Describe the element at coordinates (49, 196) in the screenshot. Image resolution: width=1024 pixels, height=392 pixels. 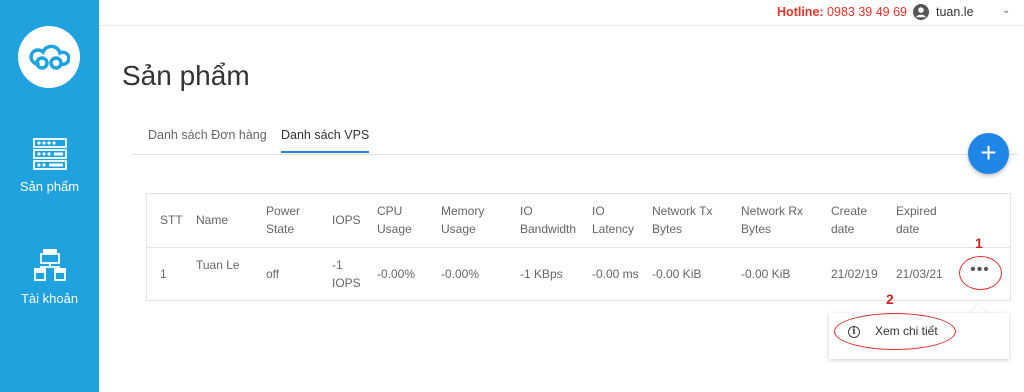
I see `sidebar: Sản phẩm Tài khoản` at that location.